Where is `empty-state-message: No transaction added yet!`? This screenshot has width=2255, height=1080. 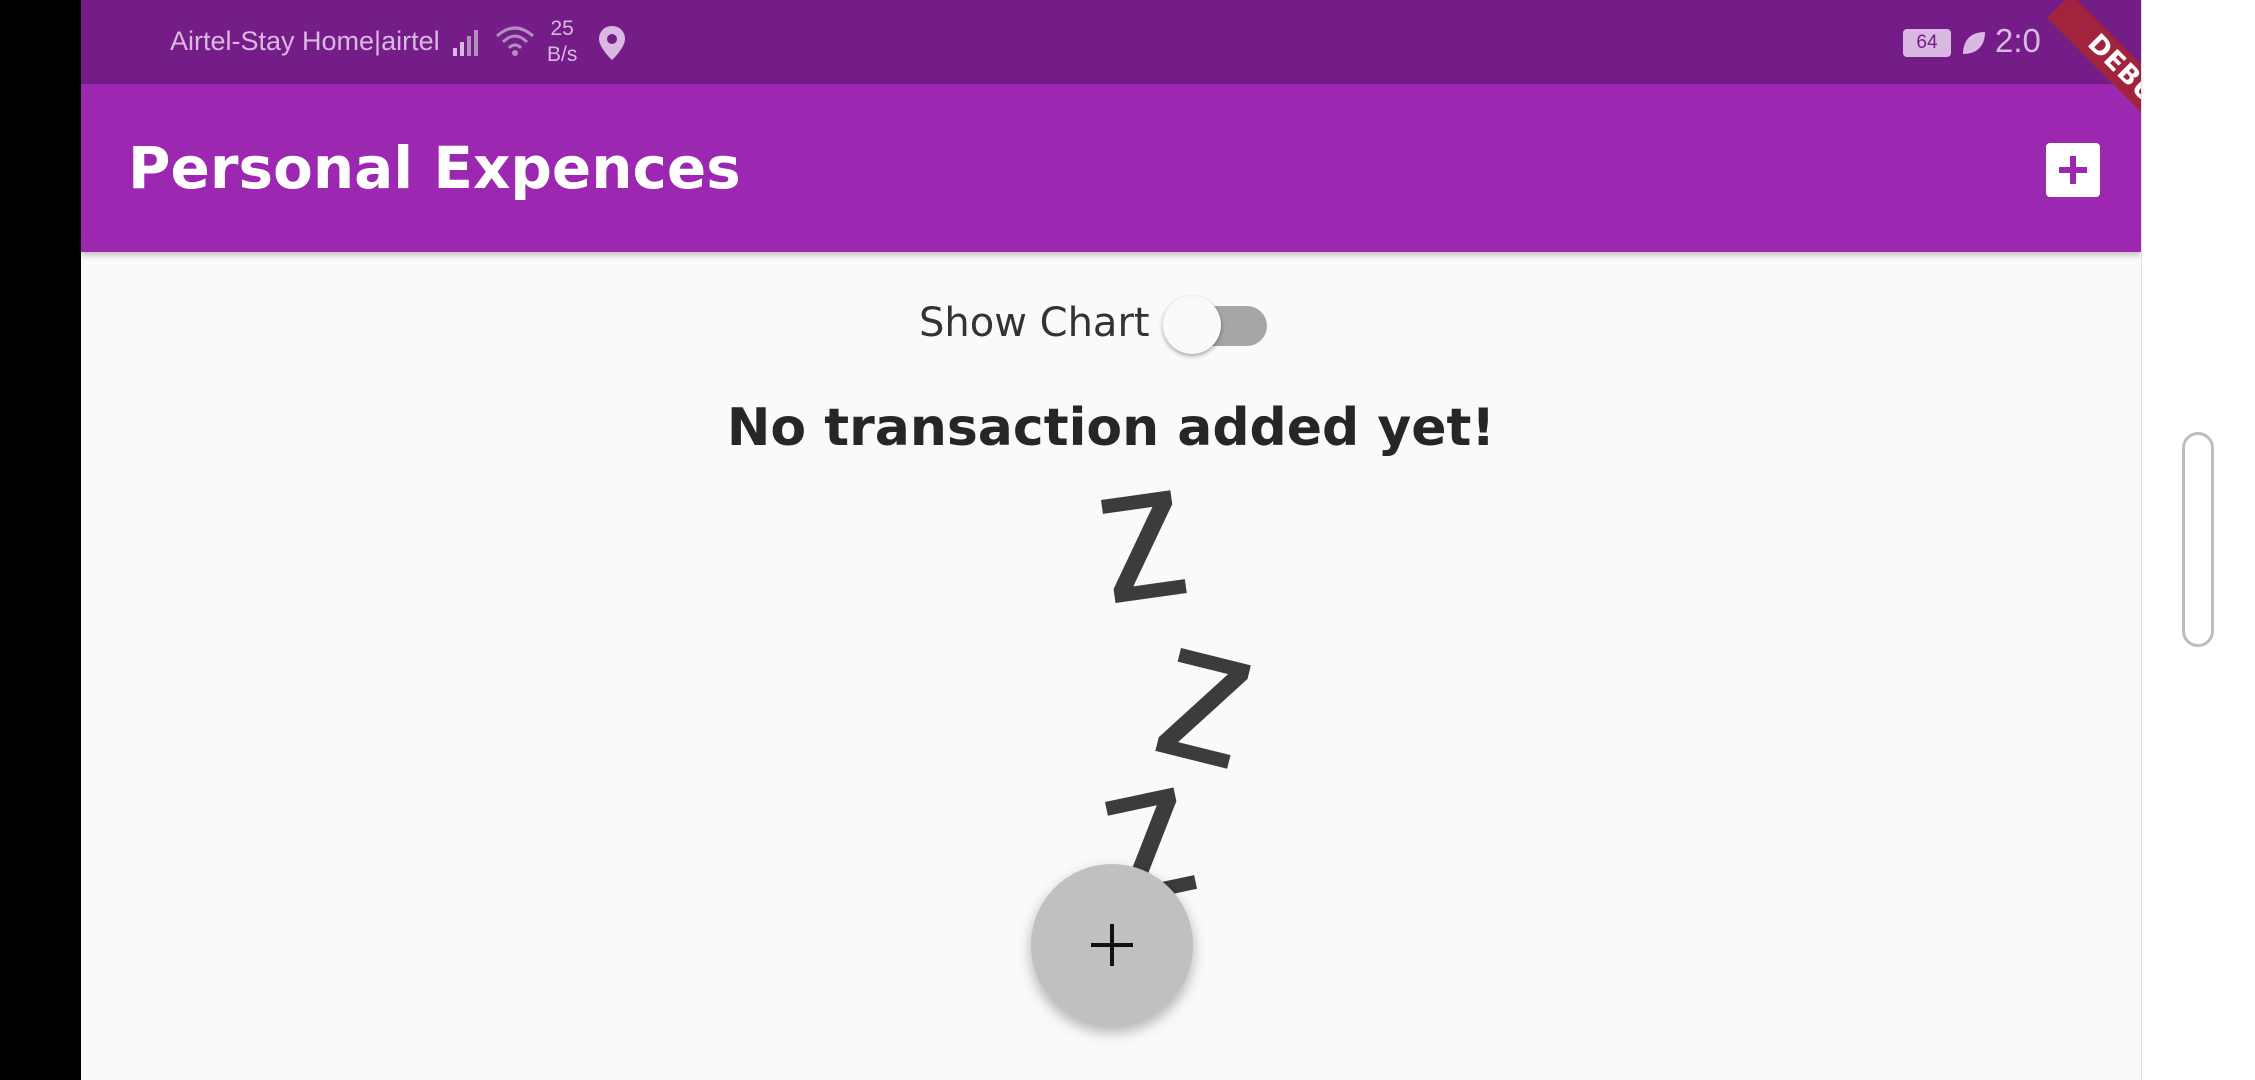
empty-state-message: No transaction added yet! is located at coordinates (1111, 428).